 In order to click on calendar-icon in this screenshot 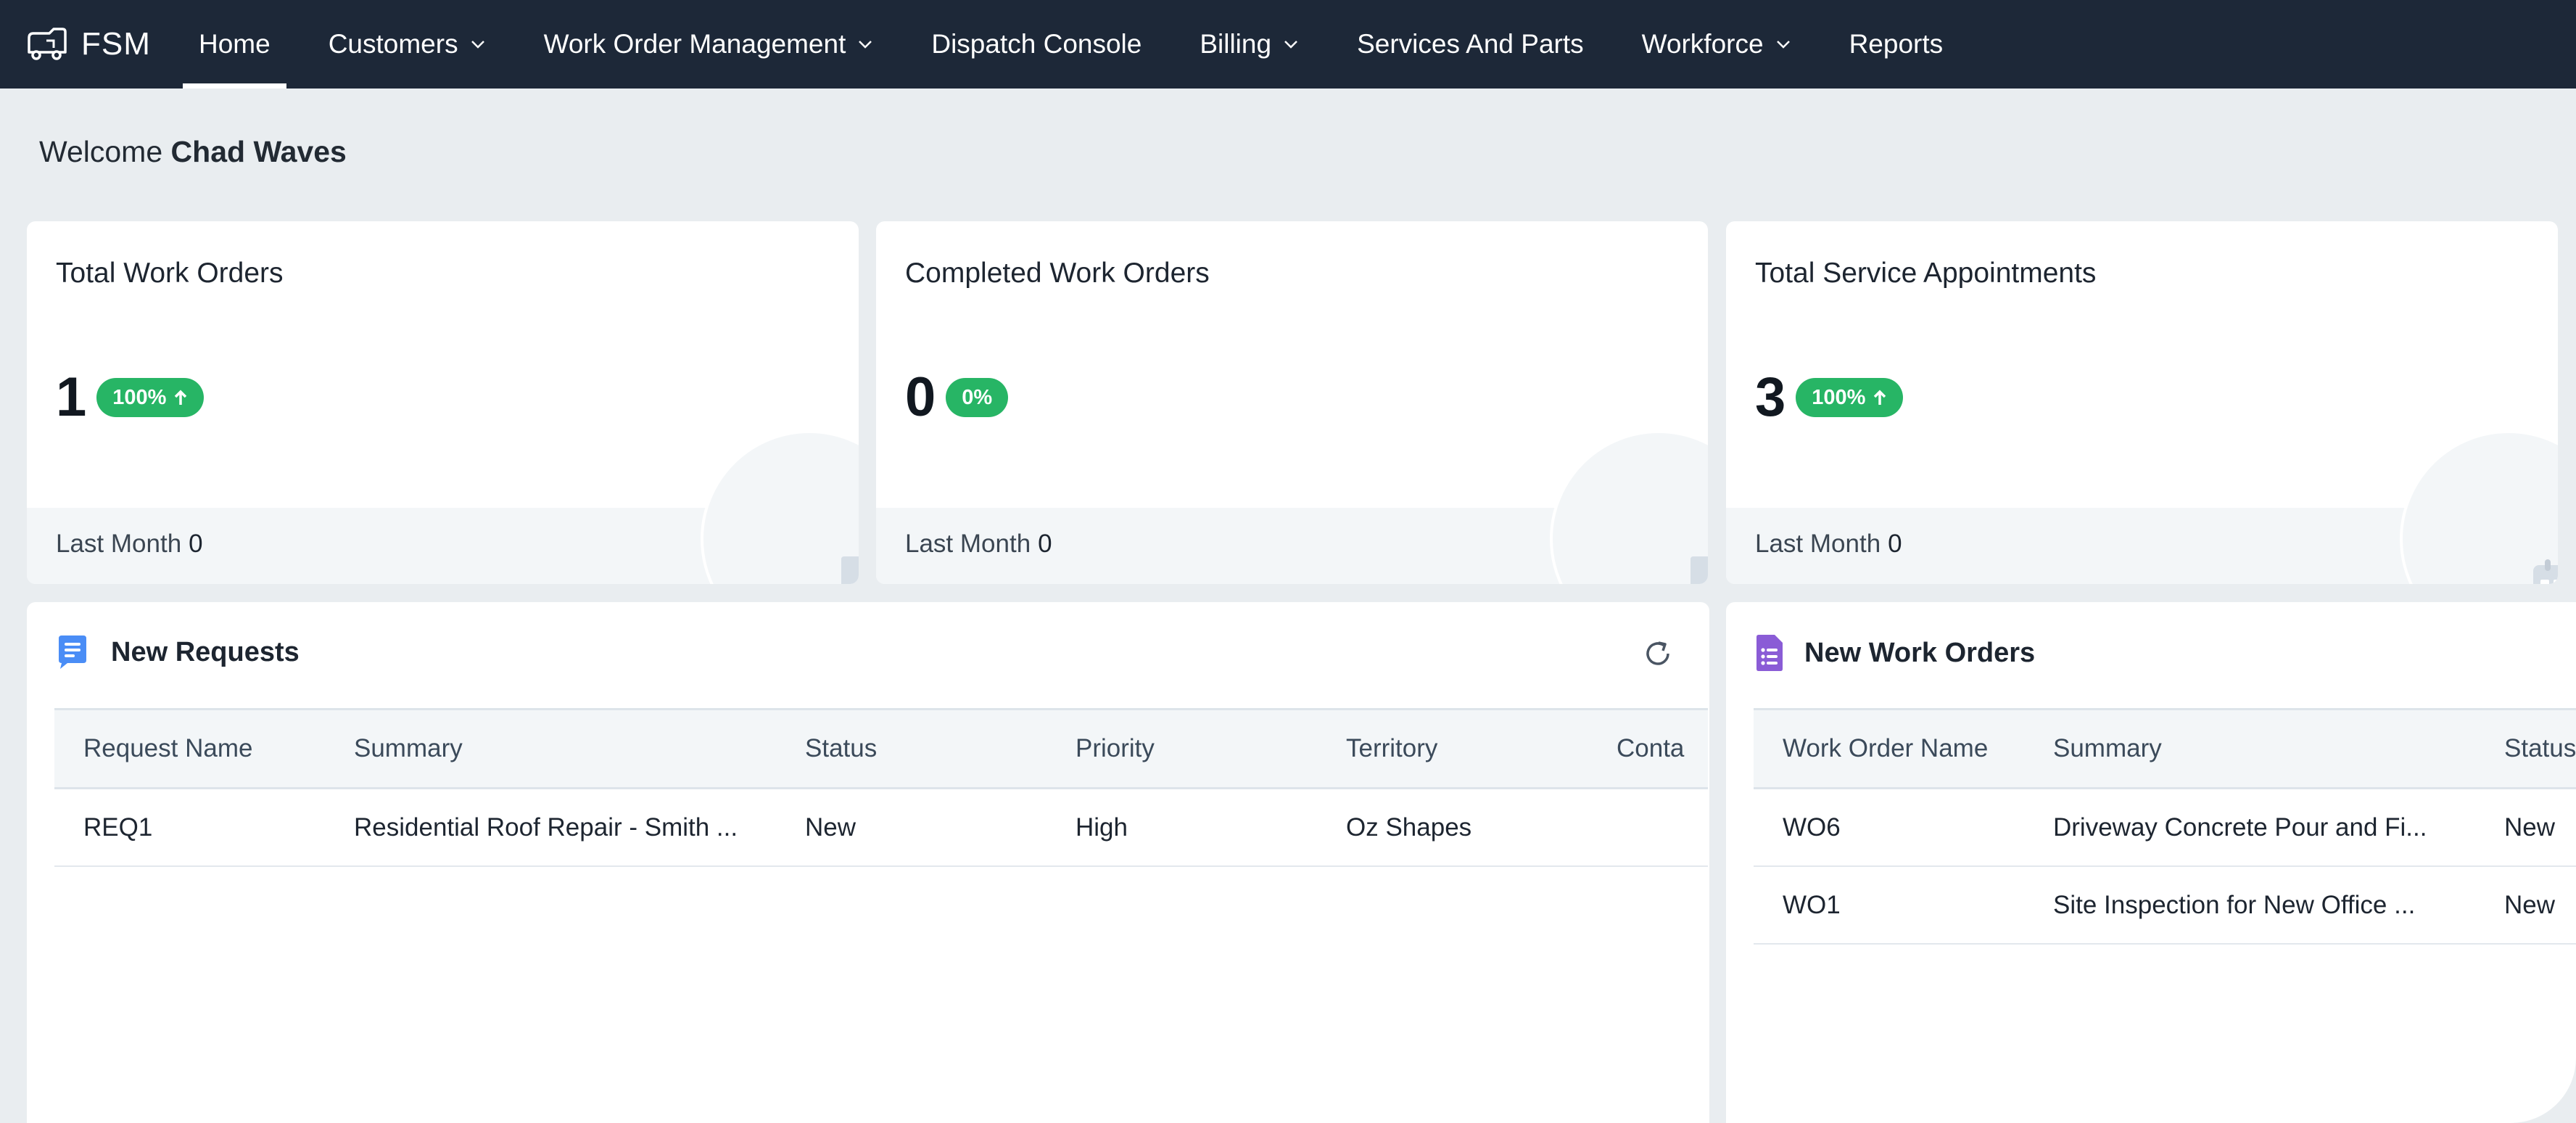, I will do `click(2545, 571)`.